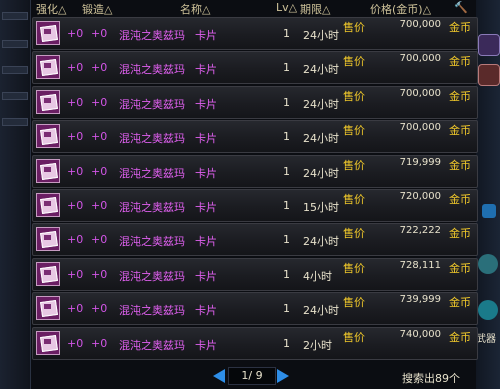 The height and width of the screenshot is (389, 500). Describe the element at coordinates (420, 334) in the screenshot. I see `item-price: 740,000` at that location.